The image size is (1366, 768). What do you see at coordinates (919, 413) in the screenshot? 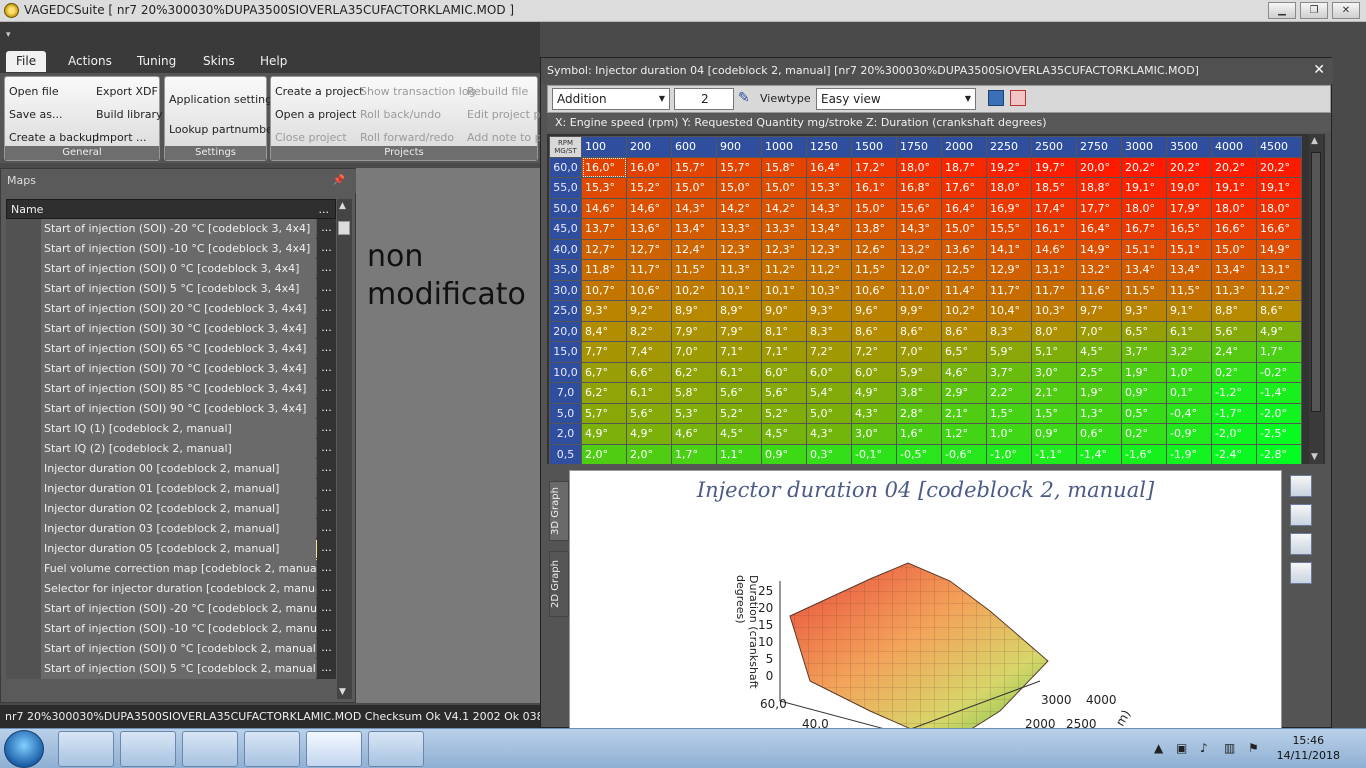
I see `map-cell: 2,8°` at bounding box center [919, 413].